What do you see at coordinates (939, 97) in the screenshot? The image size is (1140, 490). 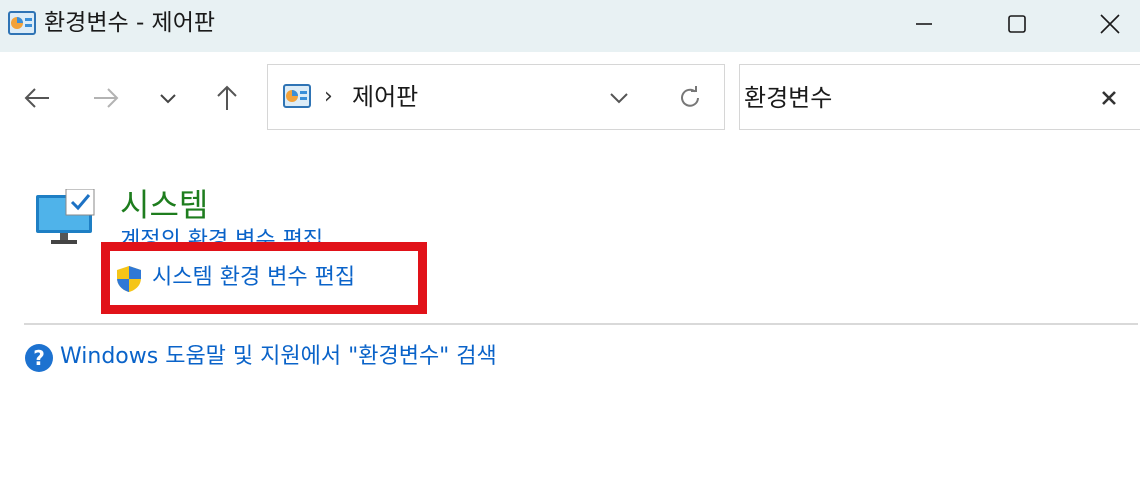 I see `search-box: 환경변수` at bounding box center [939, 97].